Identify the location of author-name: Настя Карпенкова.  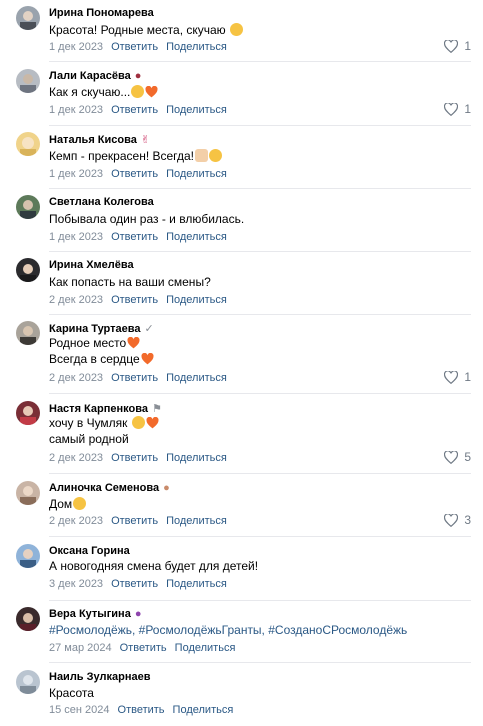
(98, 409).